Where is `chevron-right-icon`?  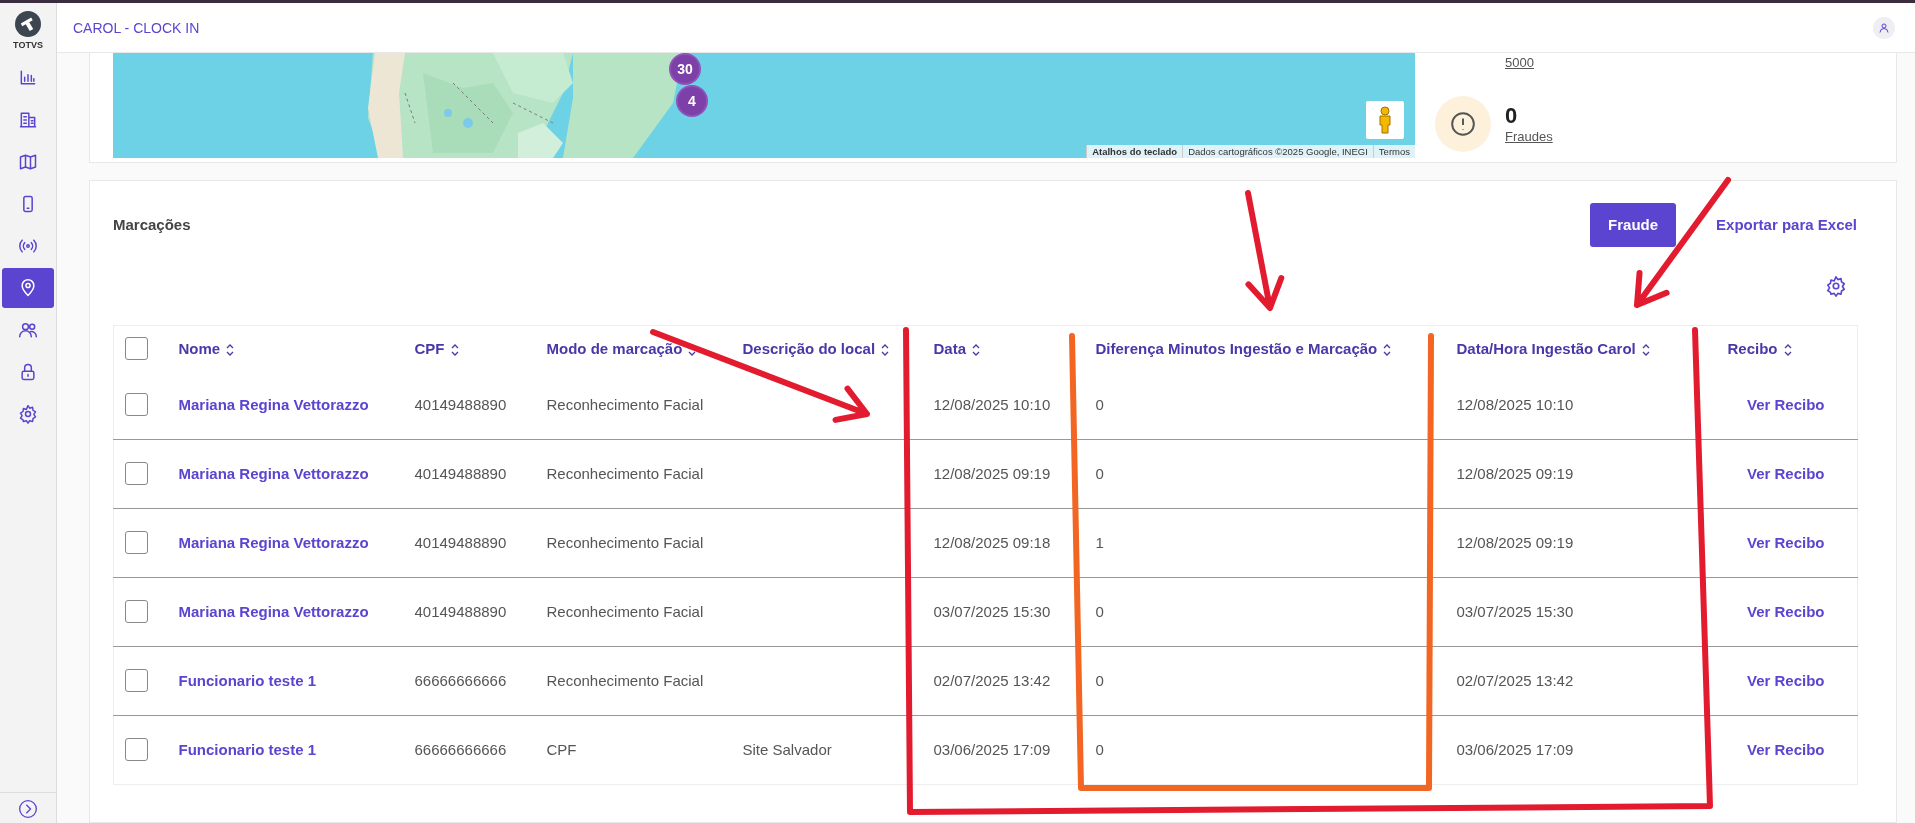 chevron-right-icon is located at coordinates (28, 809).